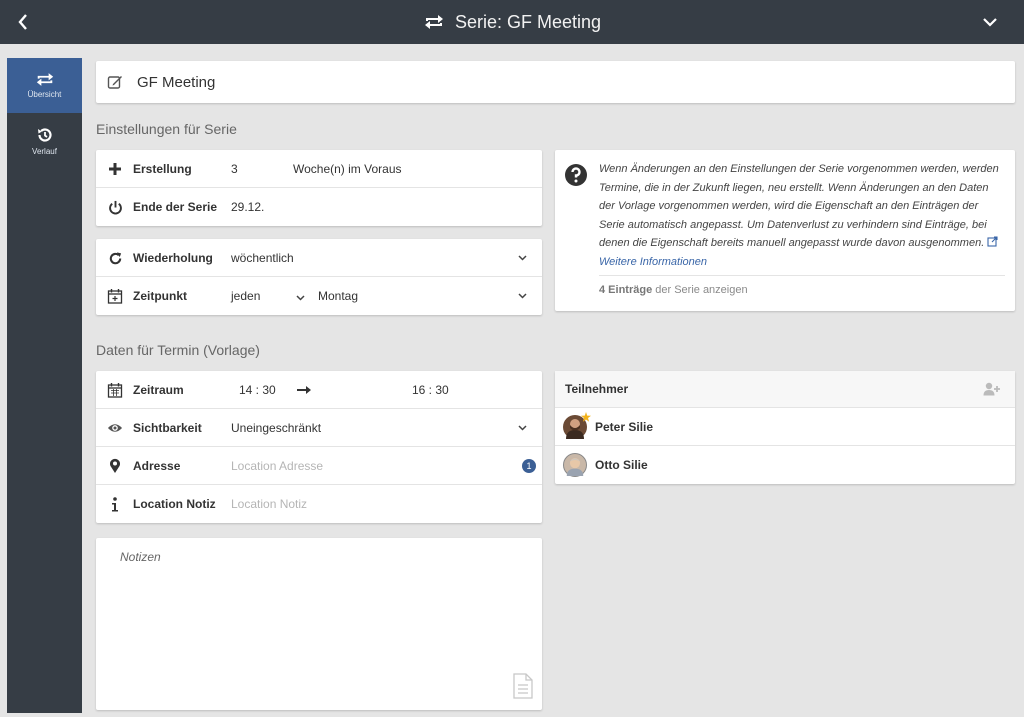  What do you see at coordinates (166, 129) in the screenshot?
I see `settings-heading: Einstellungen für Serie` at bounding box center [166, 129].